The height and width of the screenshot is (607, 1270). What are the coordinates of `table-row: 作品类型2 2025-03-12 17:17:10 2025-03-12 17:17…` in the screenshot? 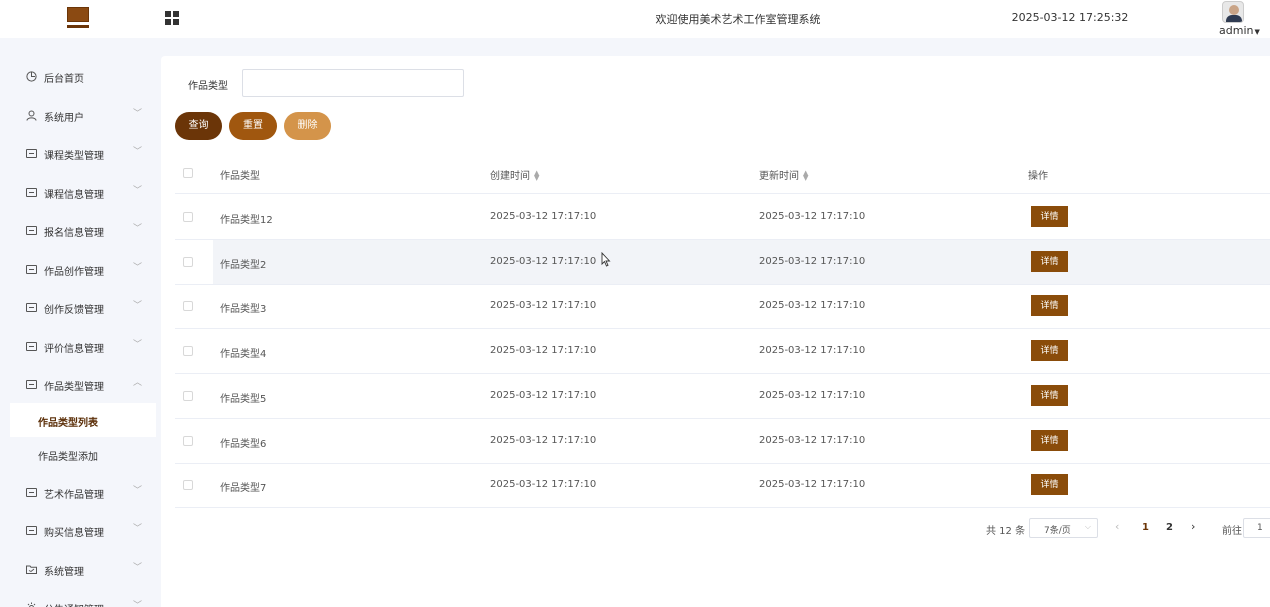 It's located at (722, 262).